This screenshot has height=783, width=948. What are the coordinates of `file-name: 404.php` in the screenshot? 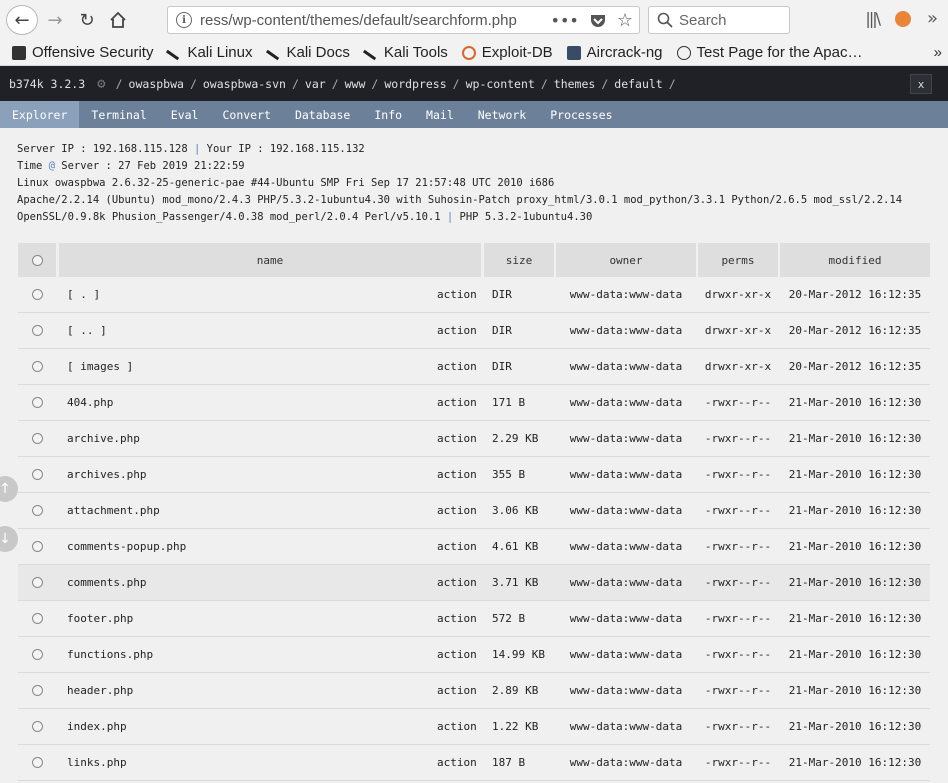 It's located at (90, 402).